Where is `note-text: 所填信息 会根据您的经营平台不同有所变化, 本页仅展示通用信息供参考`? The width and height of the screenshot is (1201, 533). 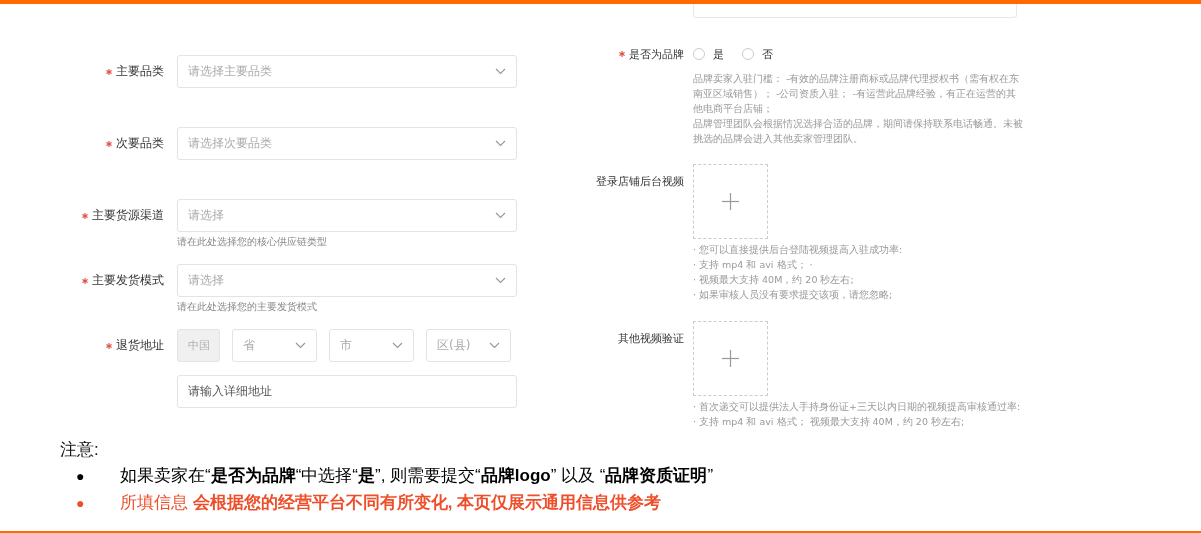
note-text: 所填信息 会根据您的经营平台不同有所变化, 本页仅展示通用信息供参考 is located at coordinates (391, 503).